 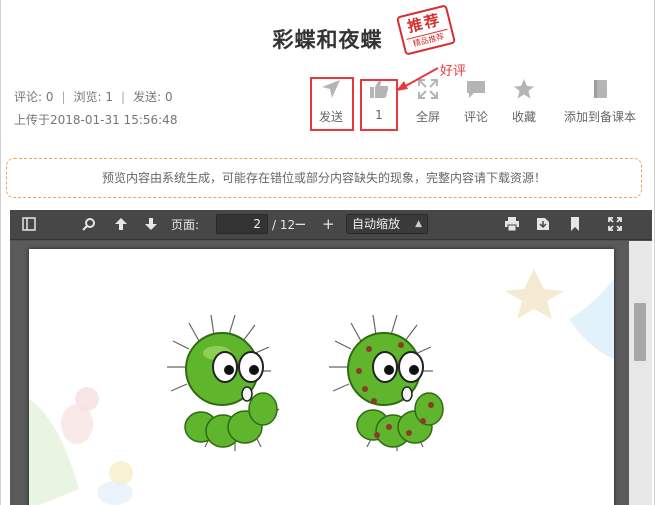 What do you see at coordinates (242, 224) in the screenshot?
I see `page-number-input` at bounding box center [242, 224].